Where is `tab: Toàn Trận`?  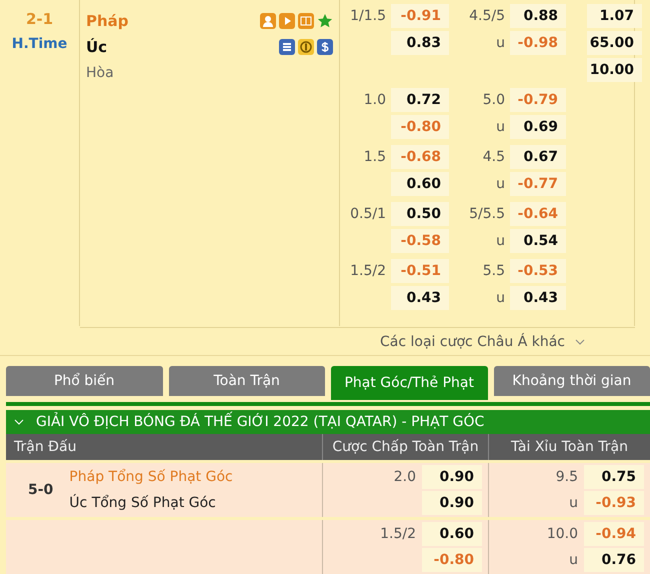 tab: Toàn Trận is located at coordinates (246, 381).